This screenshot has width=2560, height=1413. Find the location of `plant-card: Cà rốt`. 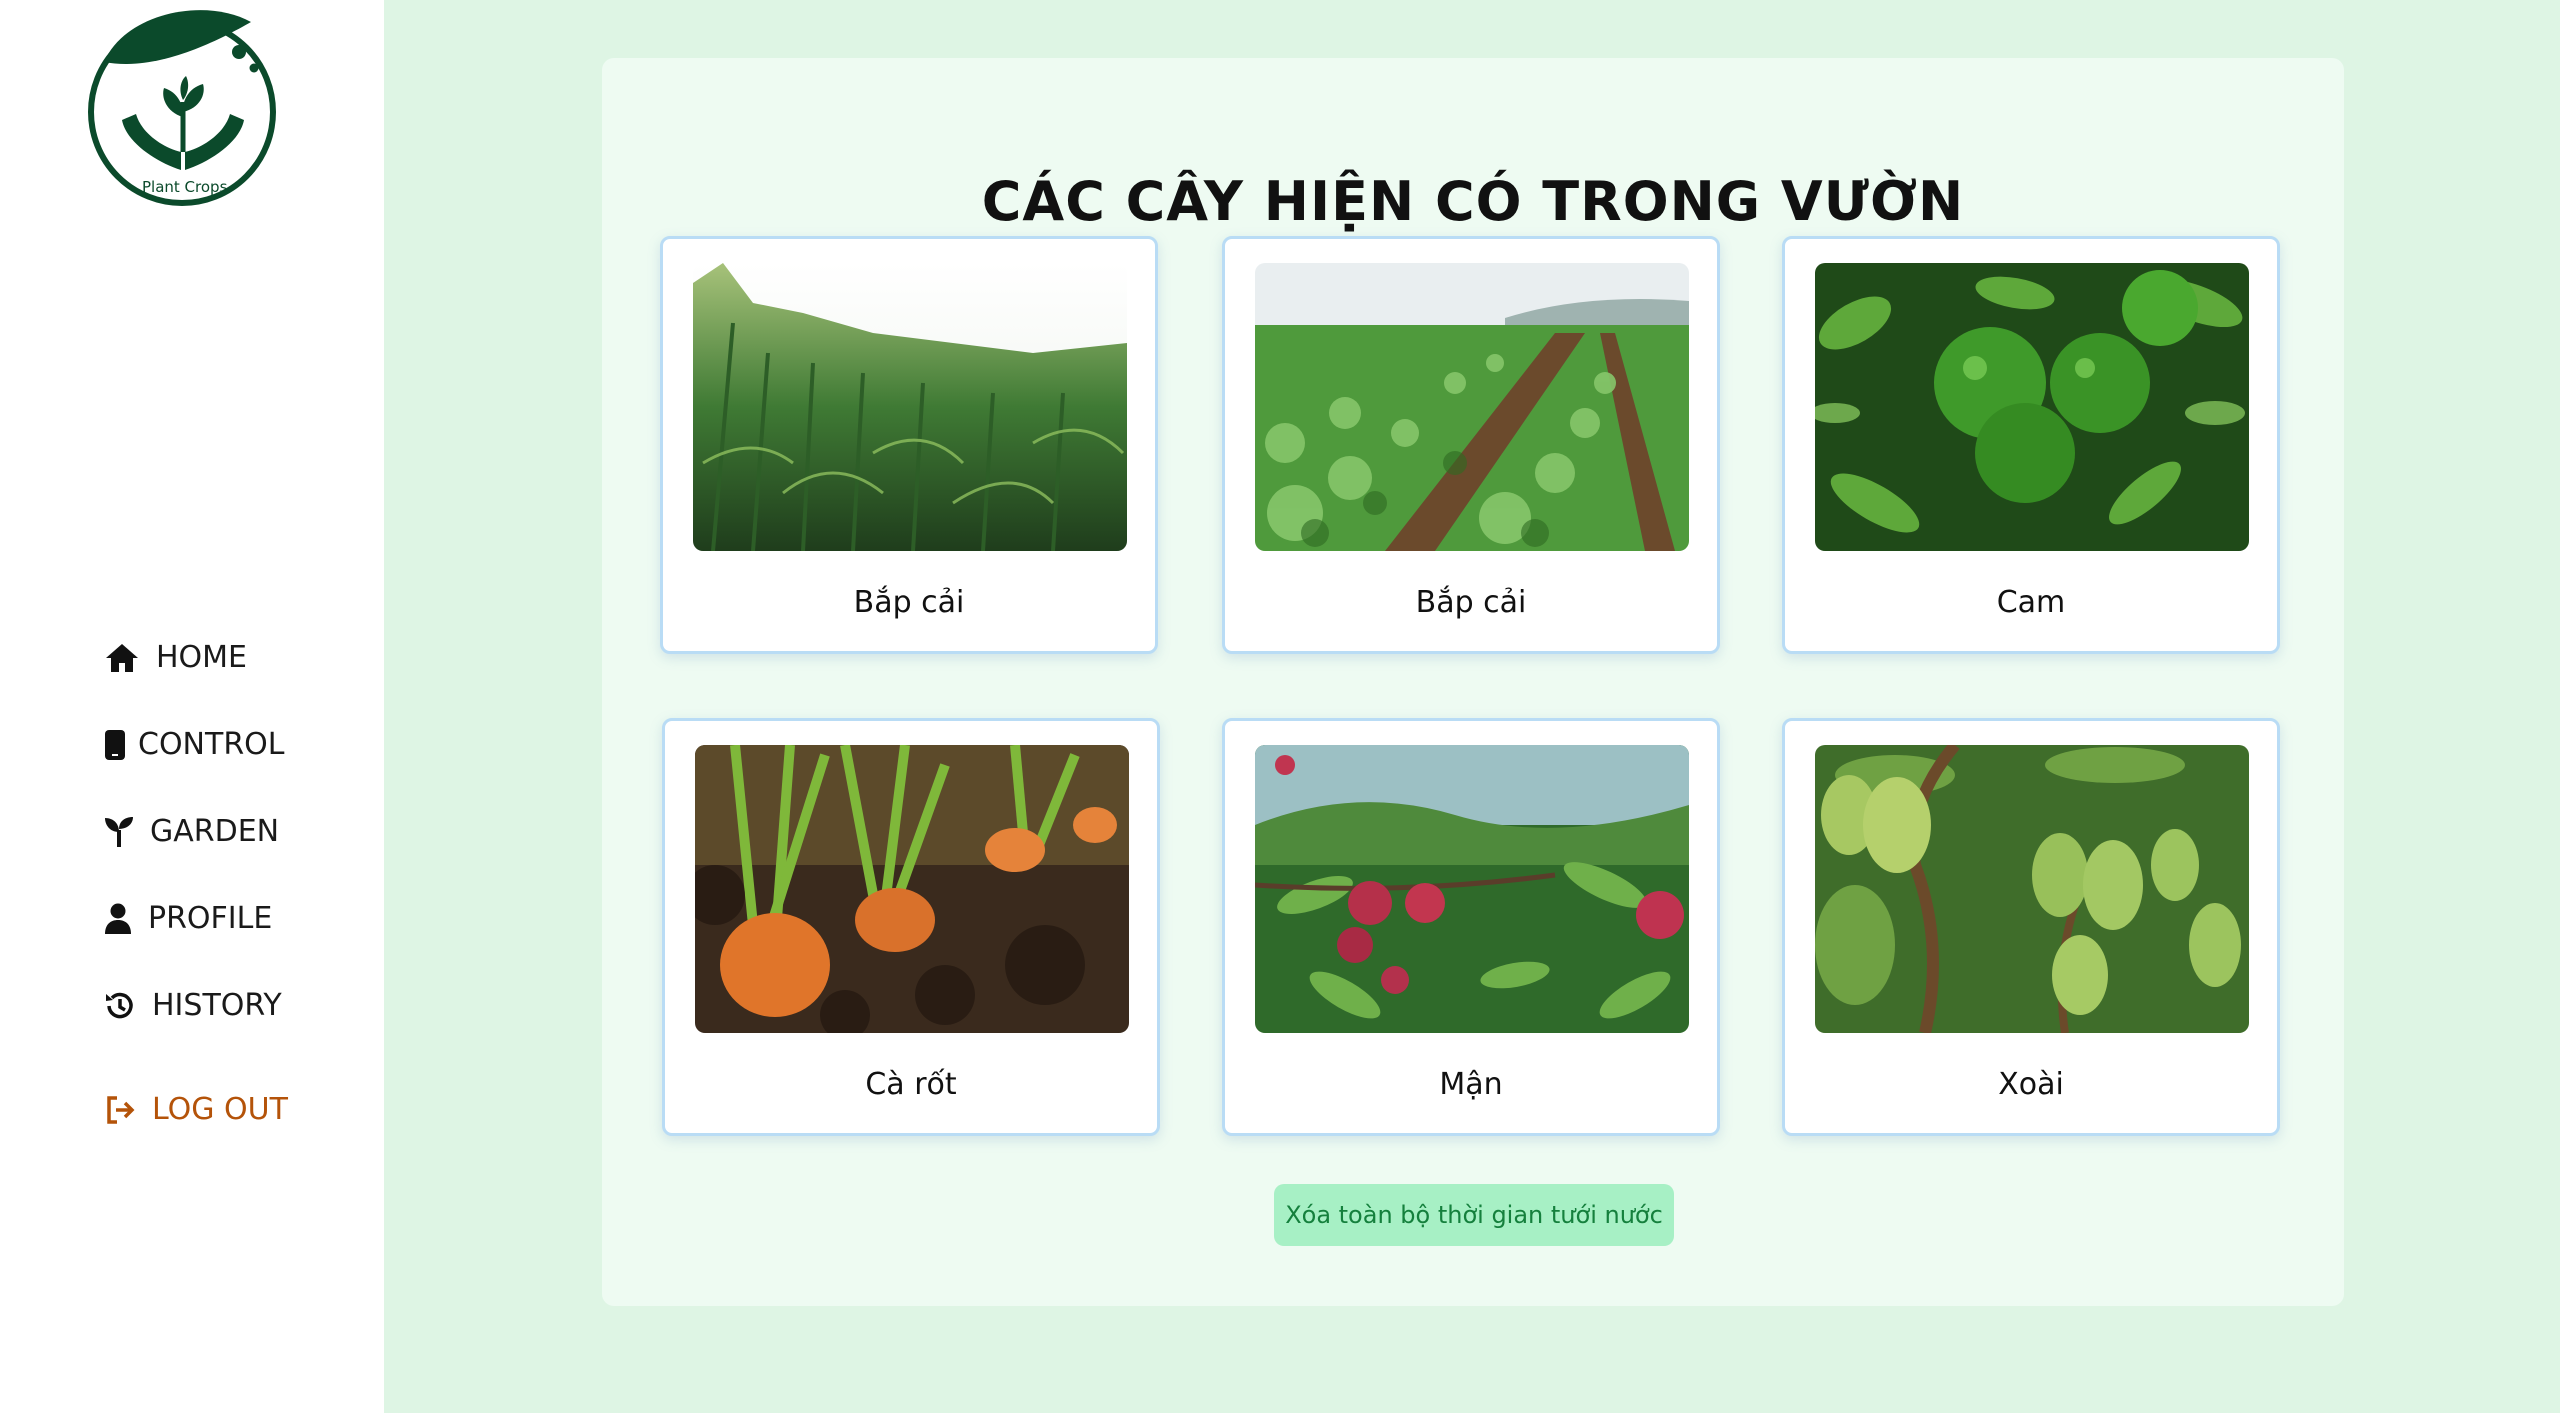

plant-card: Cà rốt is located at coordinates (911, 927).